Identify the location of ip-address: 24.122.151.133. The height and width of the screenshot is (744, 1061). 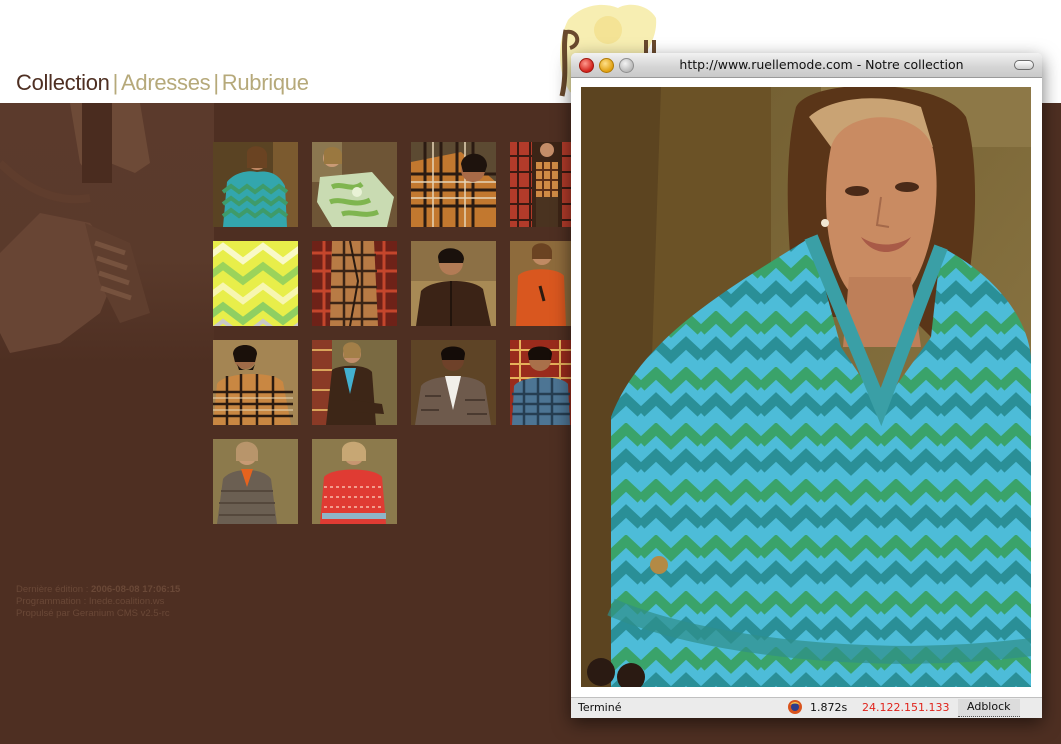
(906, 707).